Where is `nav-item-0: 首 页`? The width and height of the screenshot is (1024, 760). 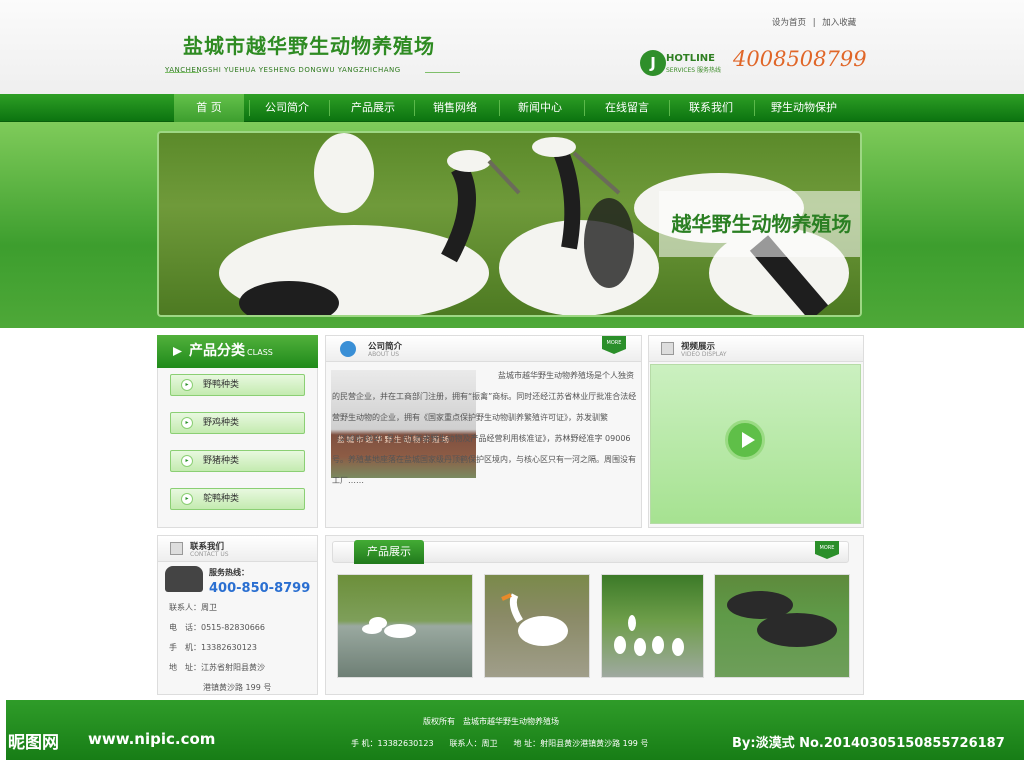 nav-item-0: 首 页 is located at coordinates (209, 108).